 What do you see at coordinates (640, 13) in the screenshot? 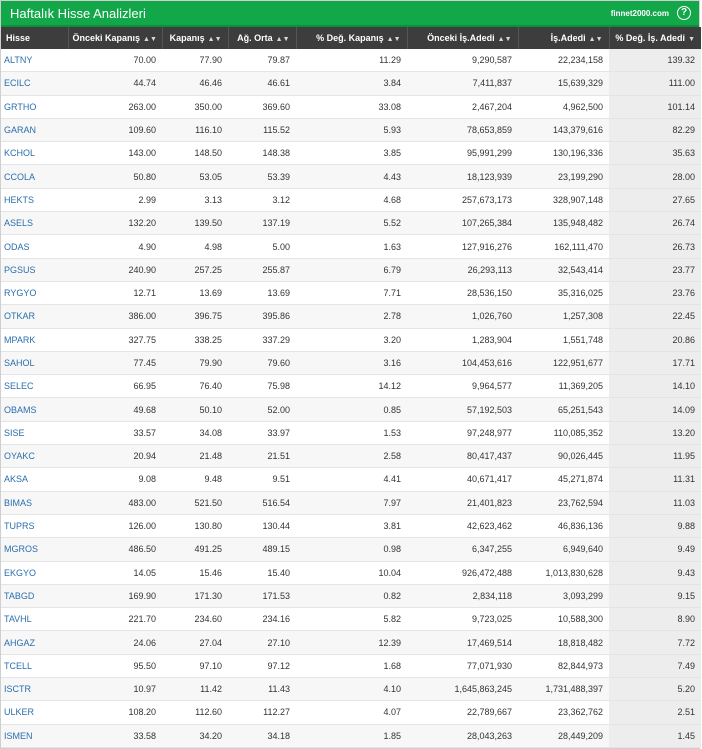
I see `brand-link: finnet2000.com` at bounding box center [640, 13].